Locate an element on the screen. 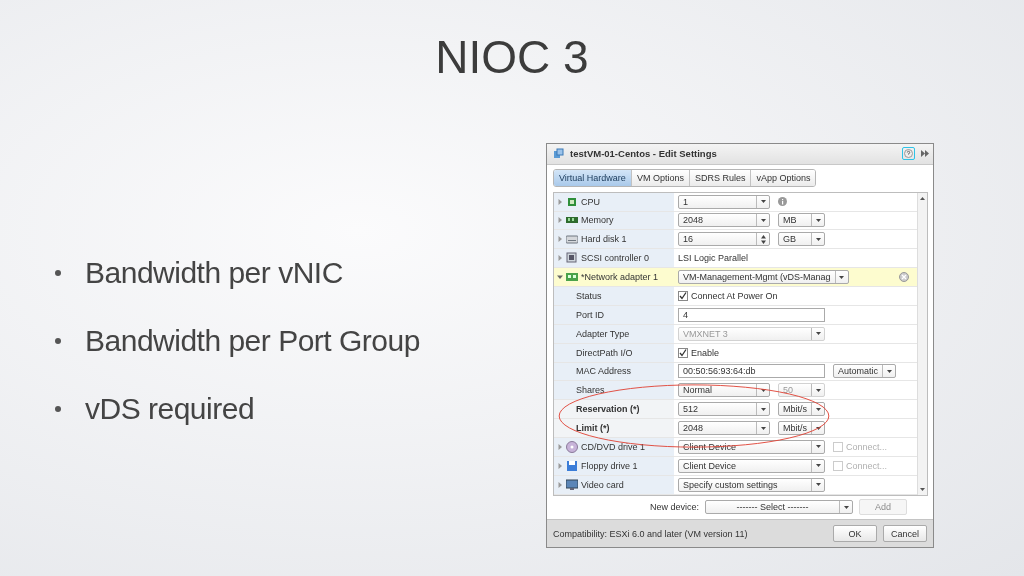  spin-field: 16 is located at coordinates (724, 239).